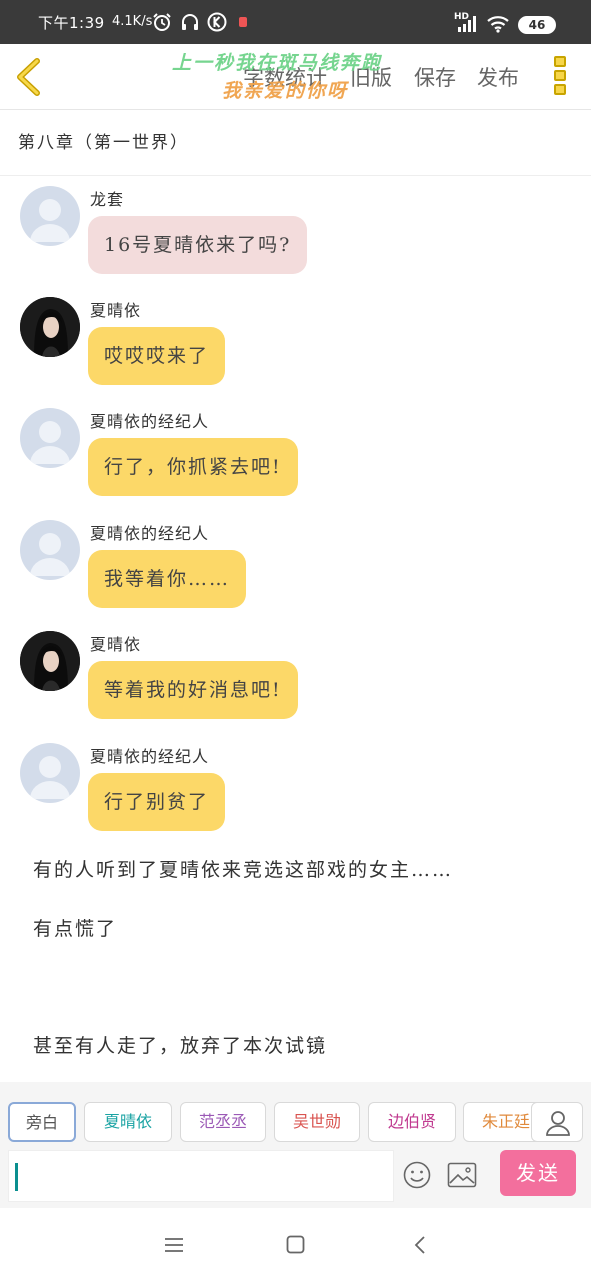  What do you see at coordinates (506, 1121) in the screenshot?
I see `role-label: 朱正廷` at bounding box center [506, 1121].